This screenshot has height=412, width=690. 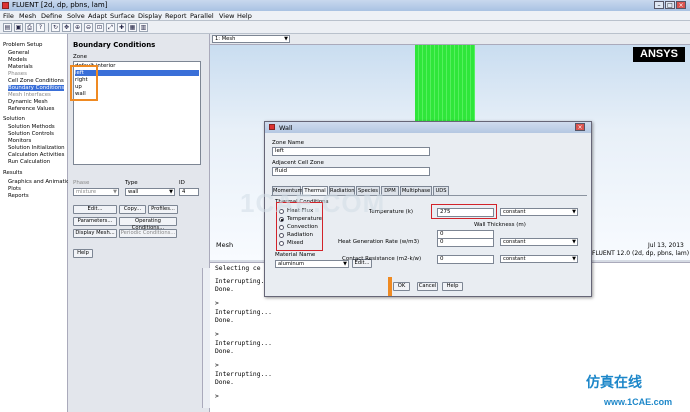 I want to click on menu-report: Report, so click(x=176, y=16).